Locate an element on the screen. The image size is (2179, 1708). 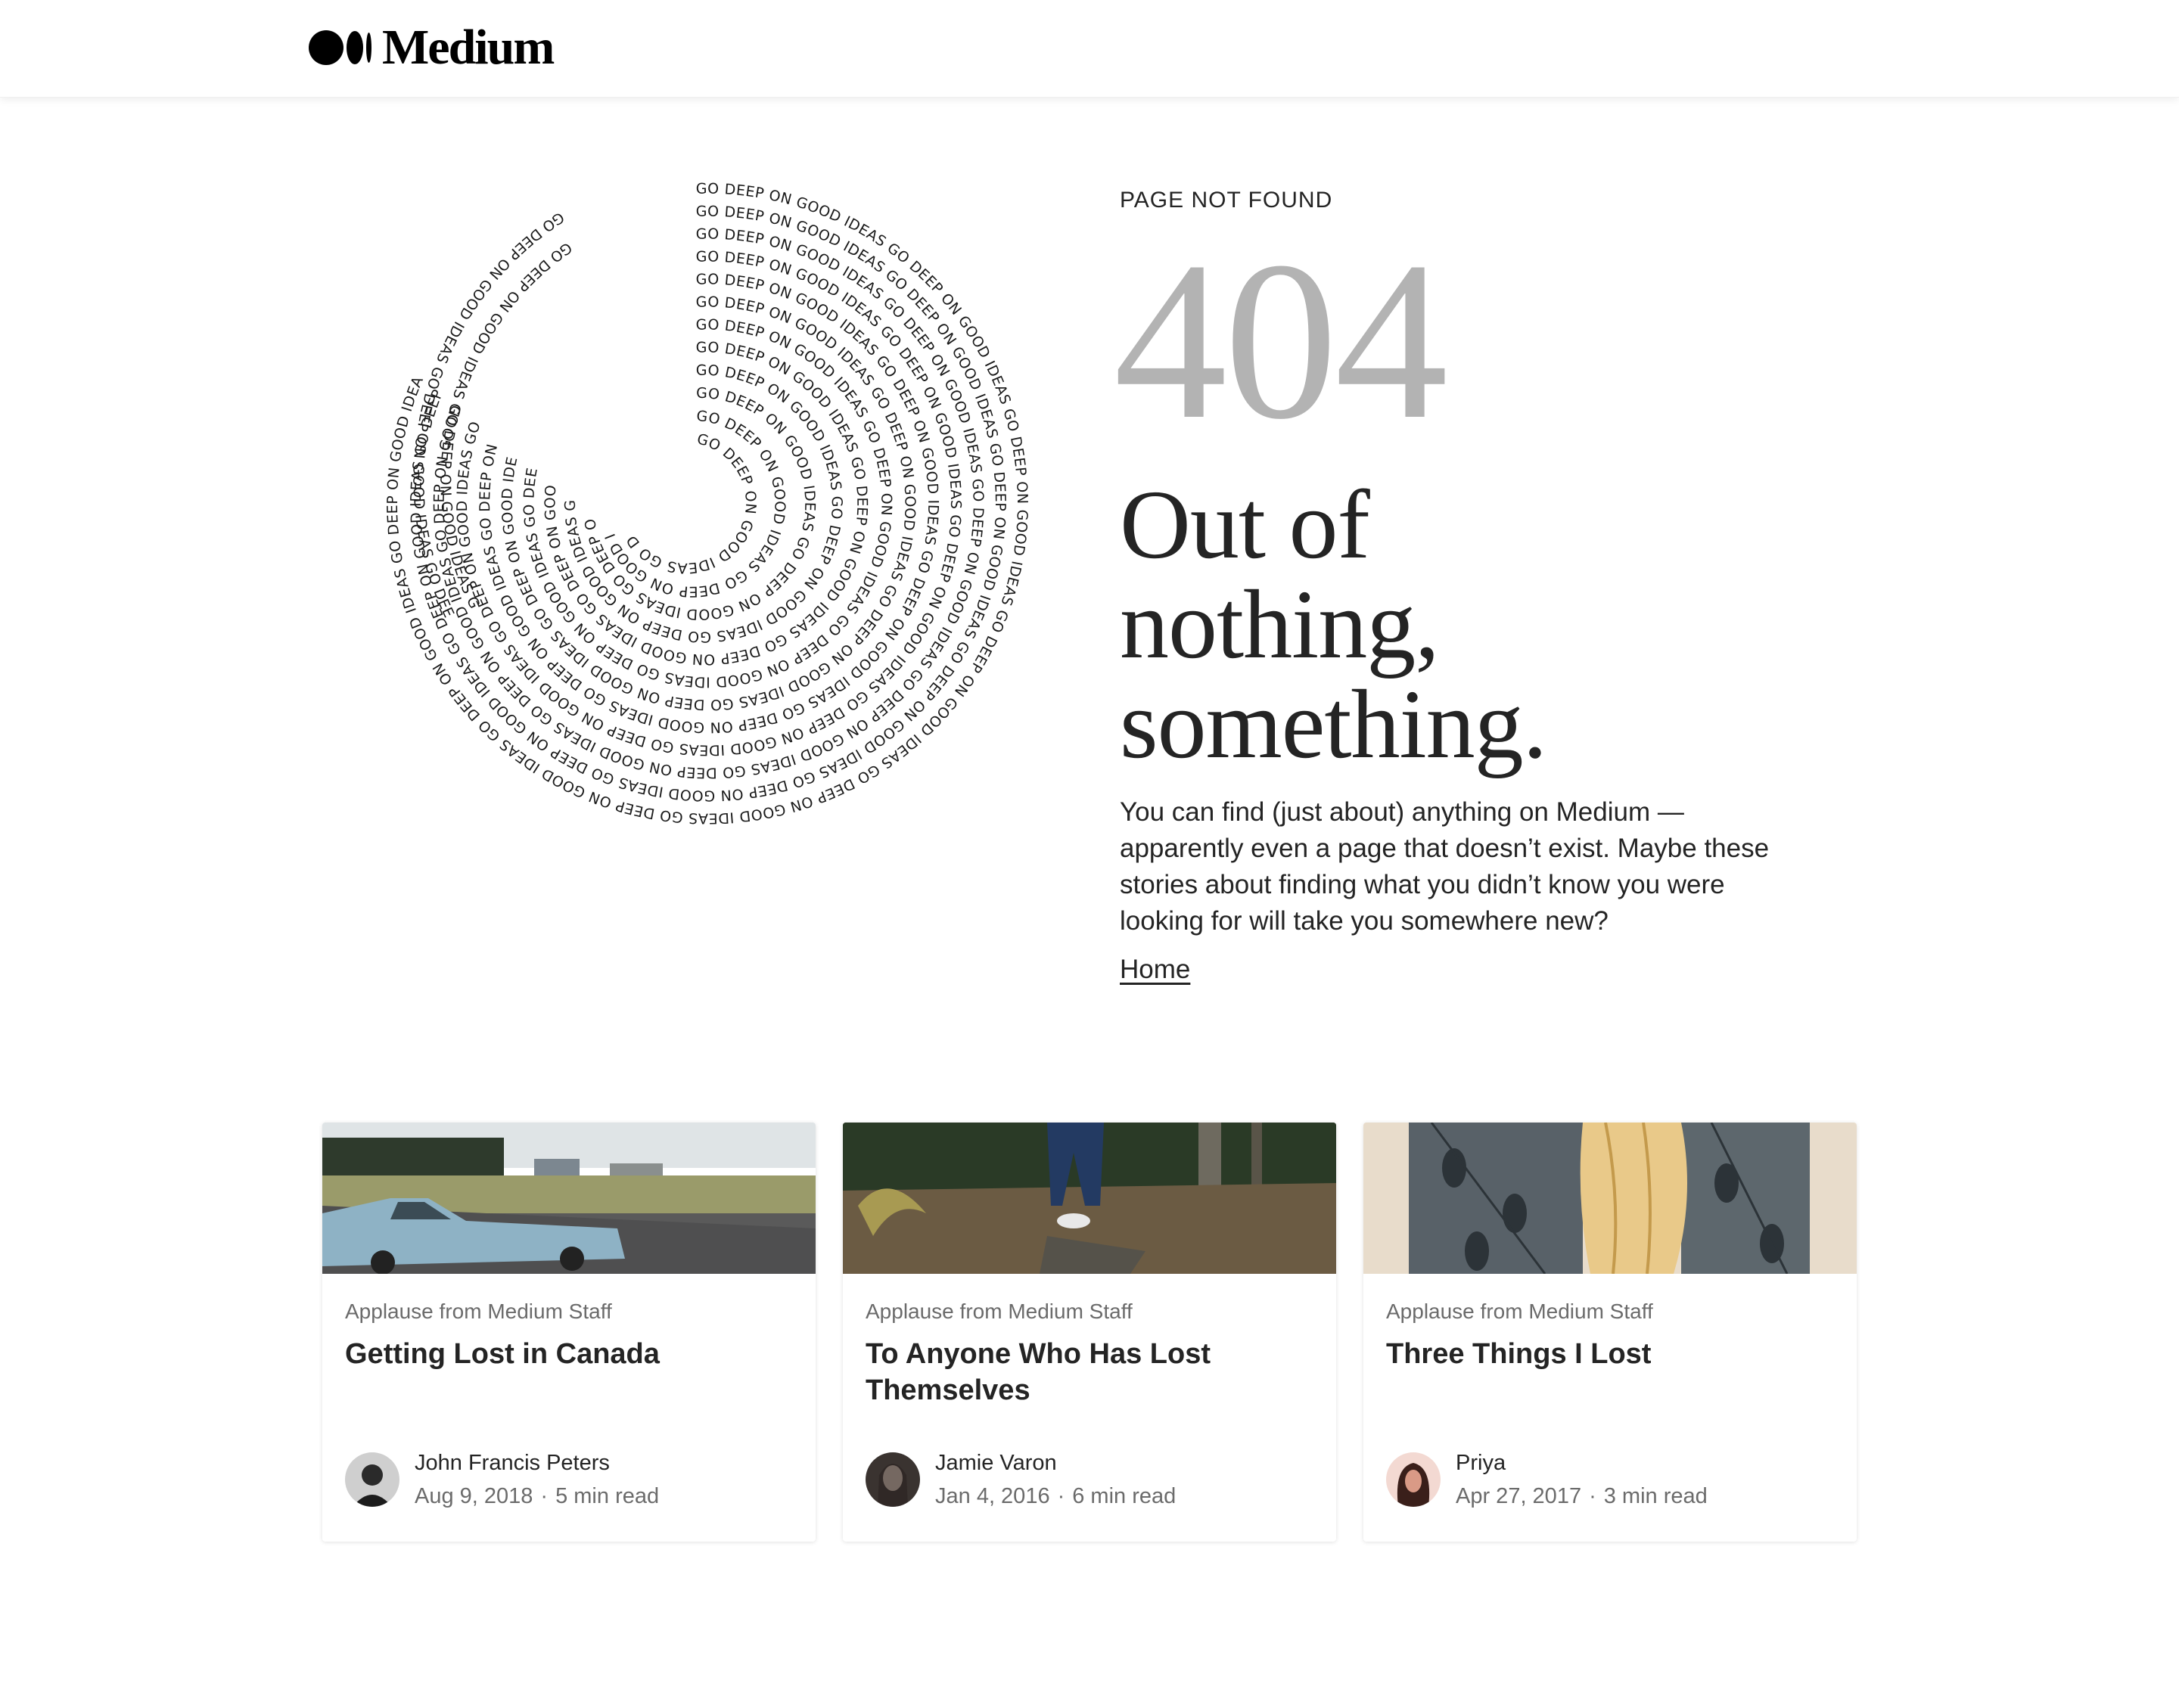
author-name: Priya is located at coordinates (1481, 1464).